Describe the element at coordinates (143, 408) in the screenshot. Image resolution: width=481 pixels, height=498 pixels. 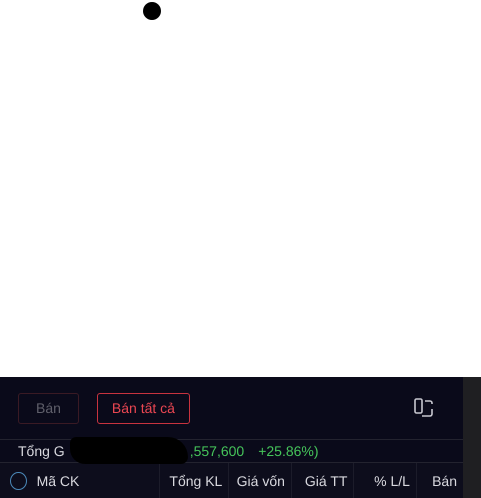
I see `sell-all-button: Bán tất cả` at that location.